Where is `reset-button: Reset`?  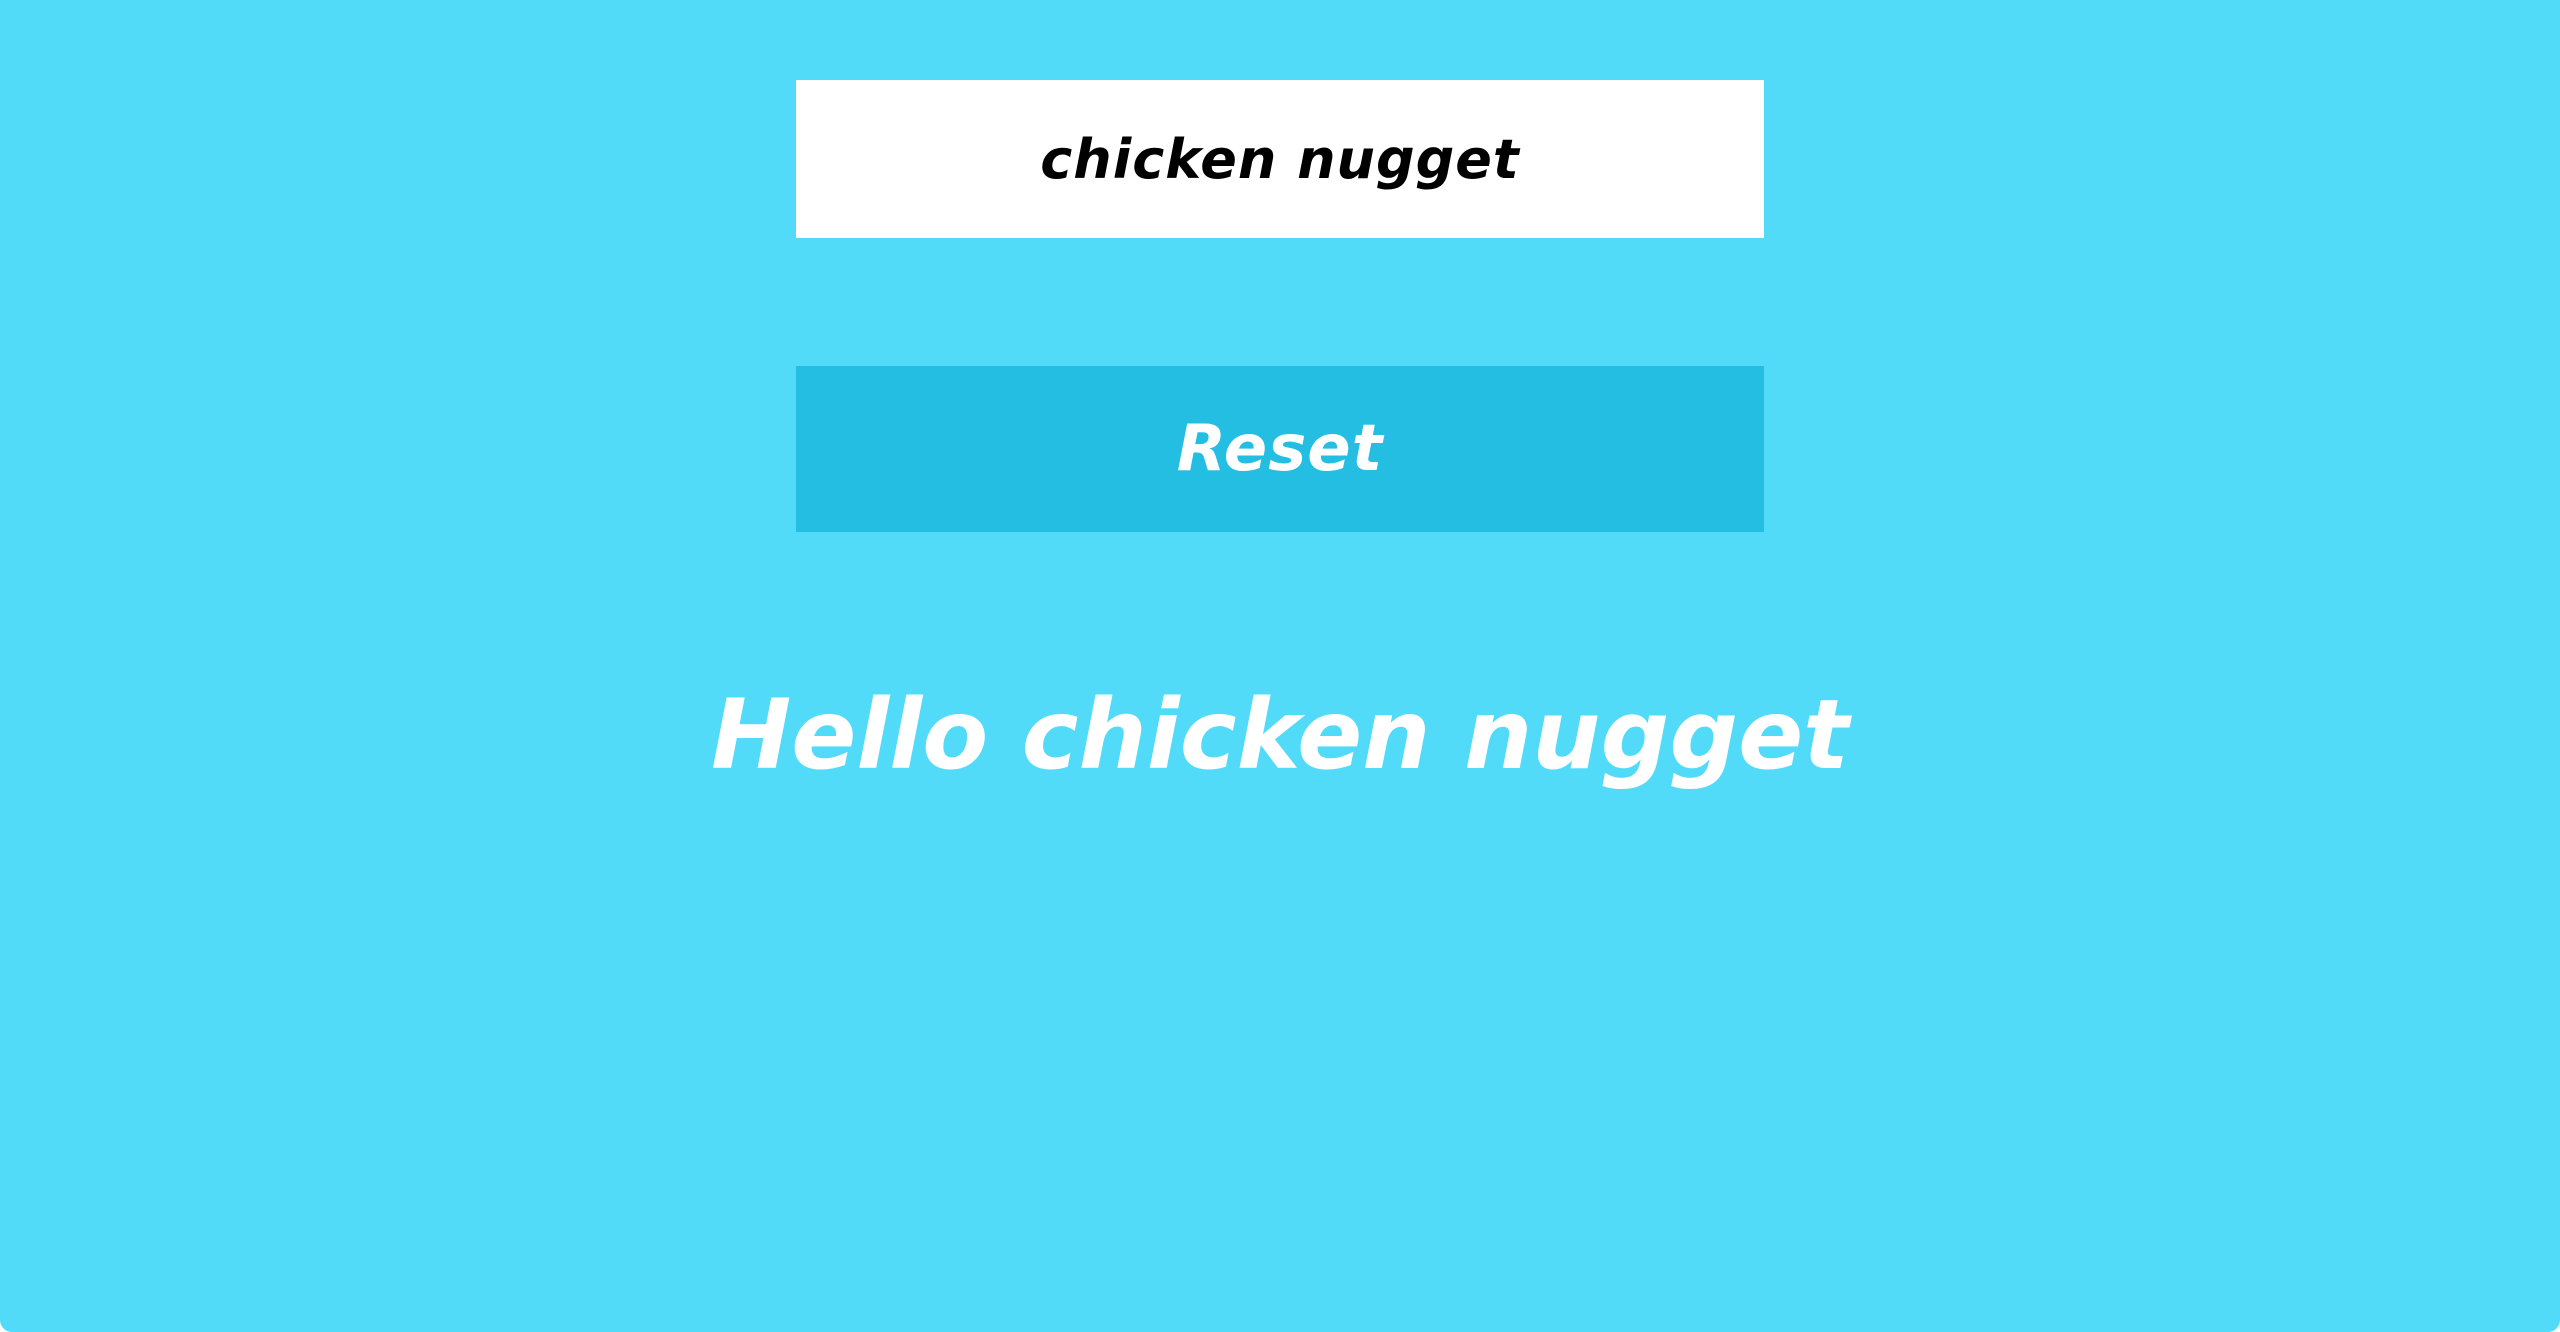
reset-button: Reset is located at coordinates (1280, 449).